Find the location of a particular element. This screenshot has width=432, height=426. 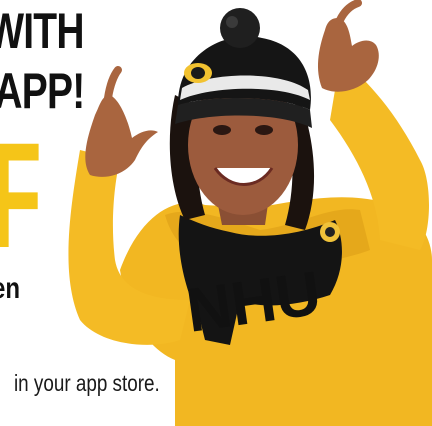

penguin-pin-icon is located at coordinates (330, 232).